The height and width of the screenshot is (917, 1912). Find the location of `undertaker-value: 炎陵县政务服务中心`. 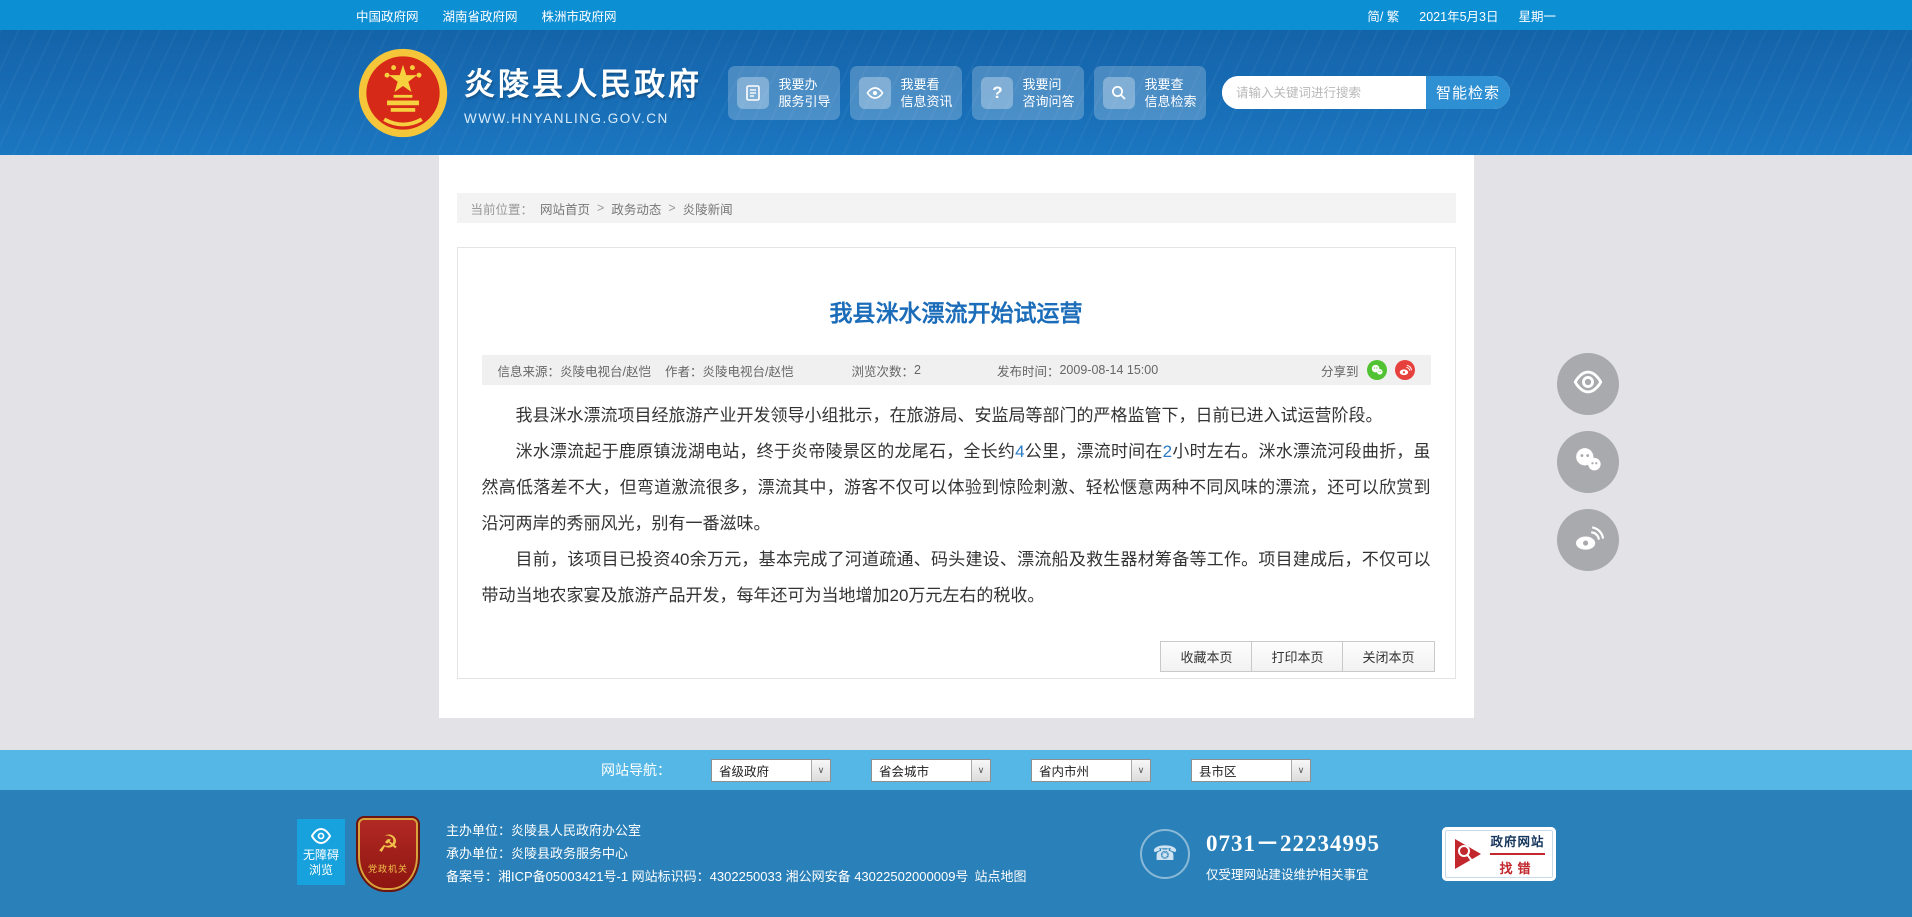

undertaker-value: 炎陵县政务服务中心 is located at coordinates (570, 853).